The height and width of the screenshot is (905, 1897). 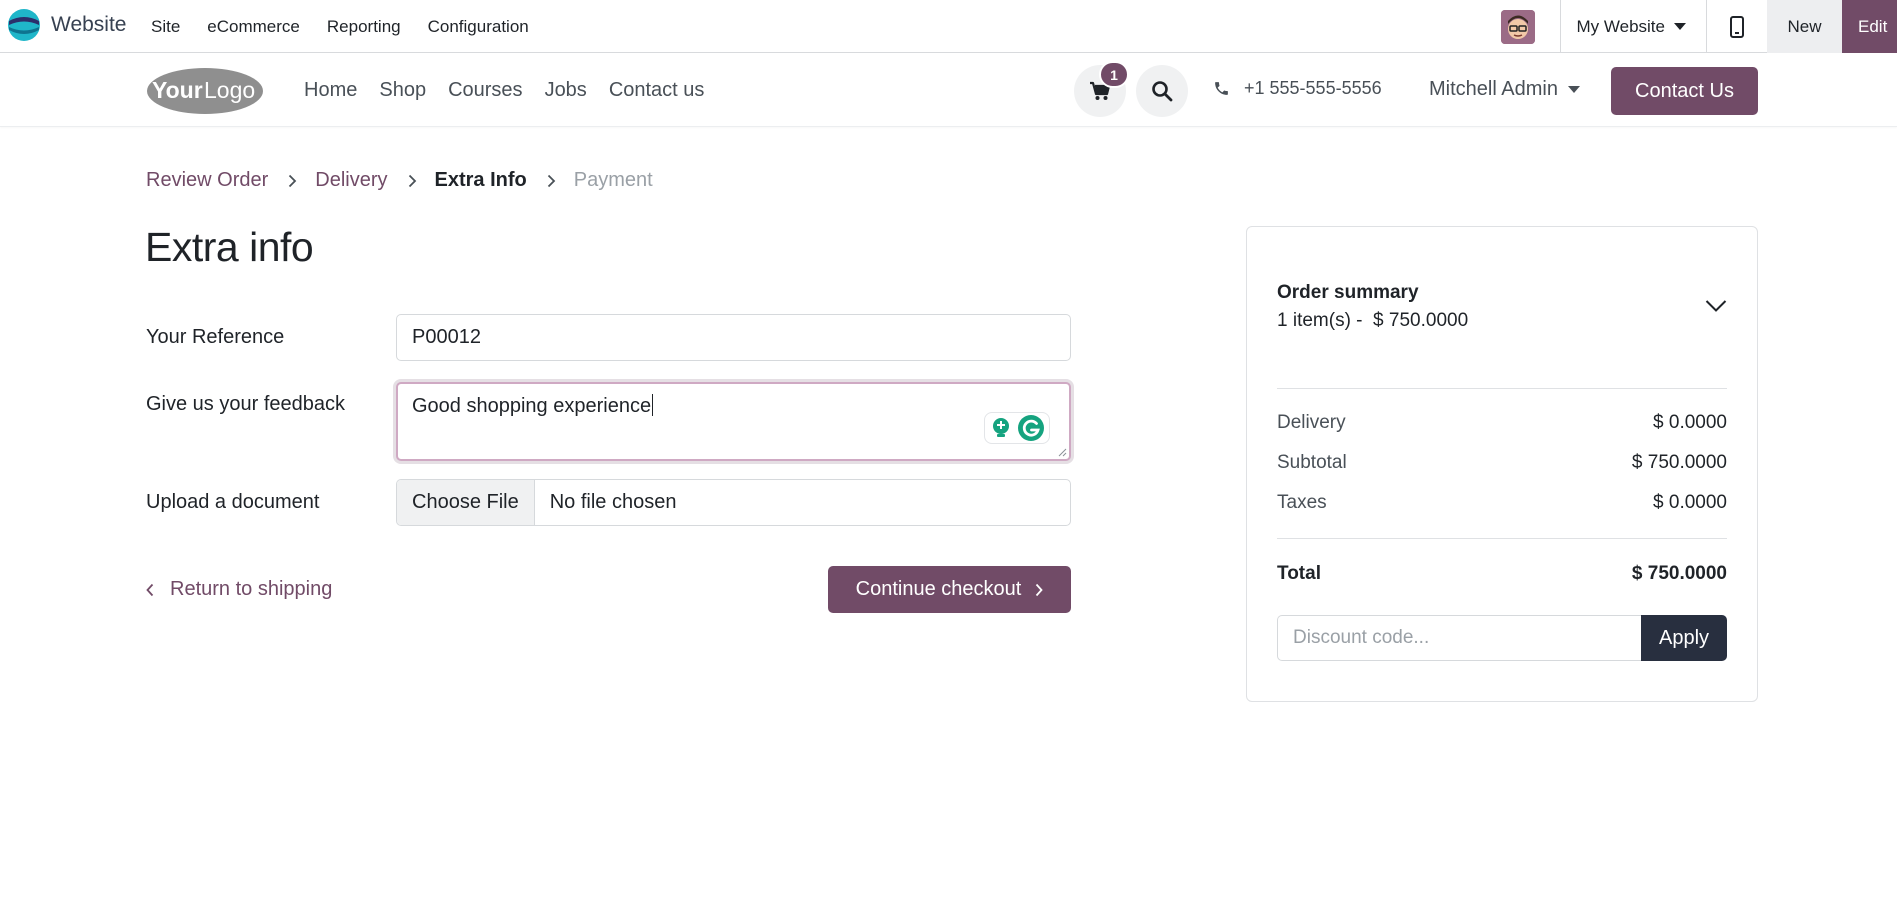 What do you see at coordinates (1621, 26) in the screenshot?
I see `website-selector-label: My Website` at bounding box center [1621, 26].